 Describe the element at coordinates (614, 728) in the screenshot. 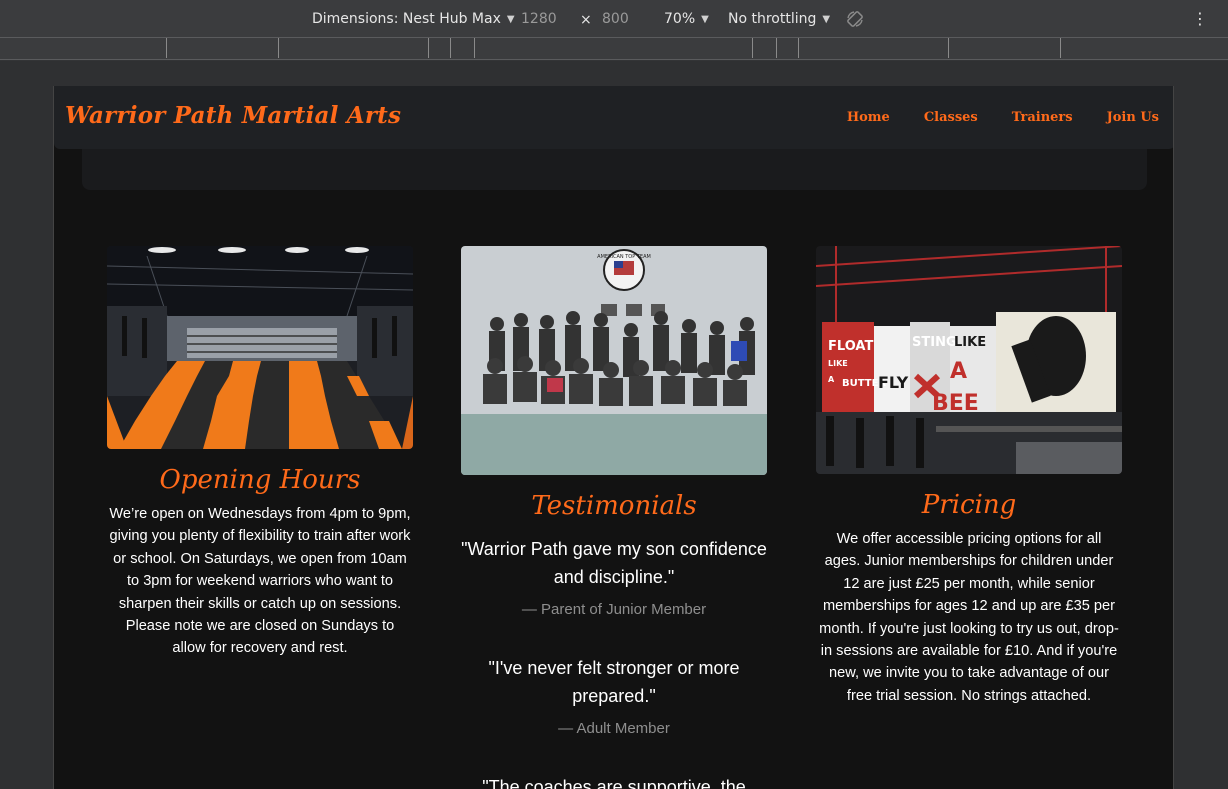

I see `testimonial-author: — Adult Member` at that location.